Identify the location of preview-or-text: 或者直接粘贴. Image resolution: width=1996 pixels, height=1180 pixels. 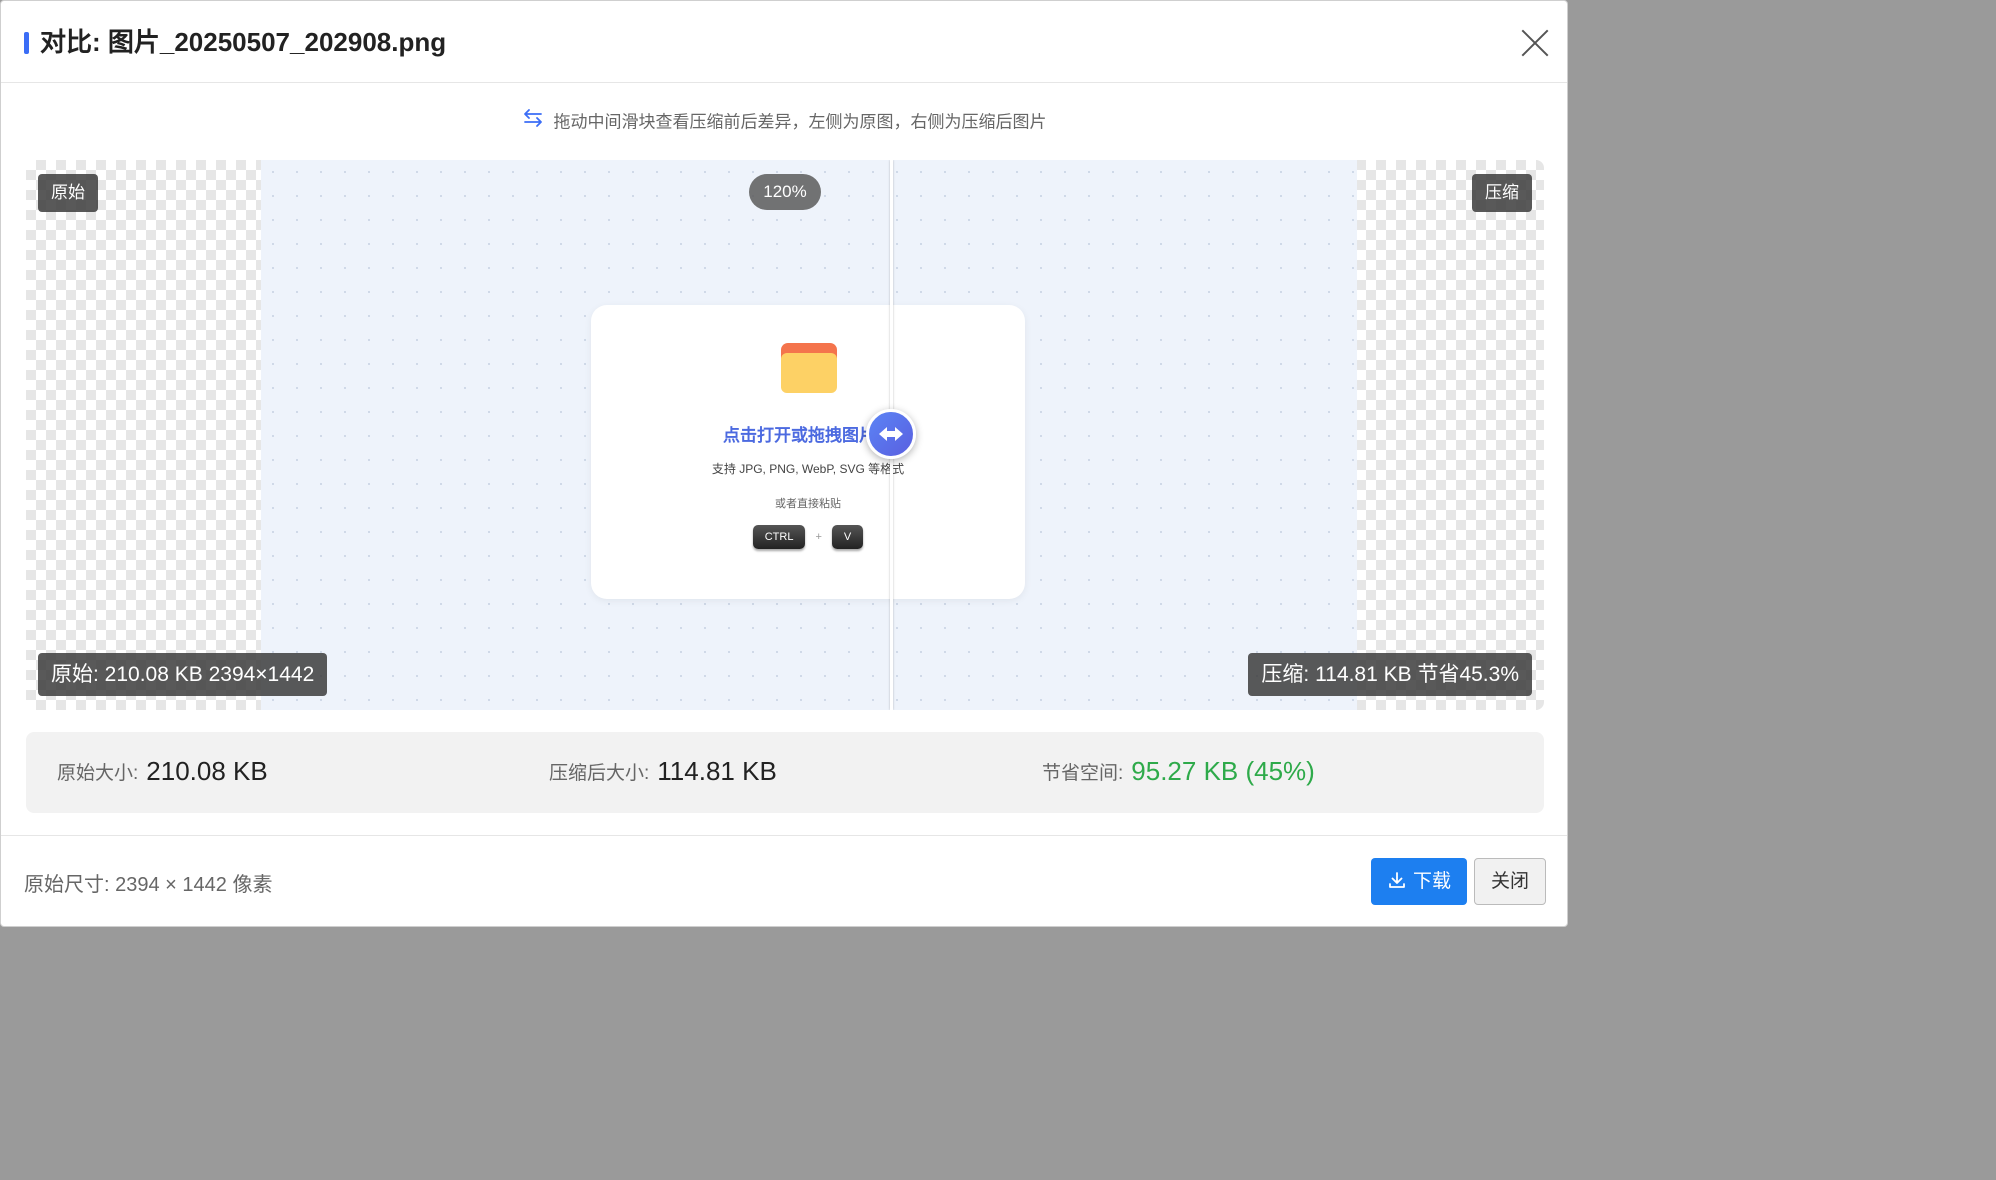
(958, 503).